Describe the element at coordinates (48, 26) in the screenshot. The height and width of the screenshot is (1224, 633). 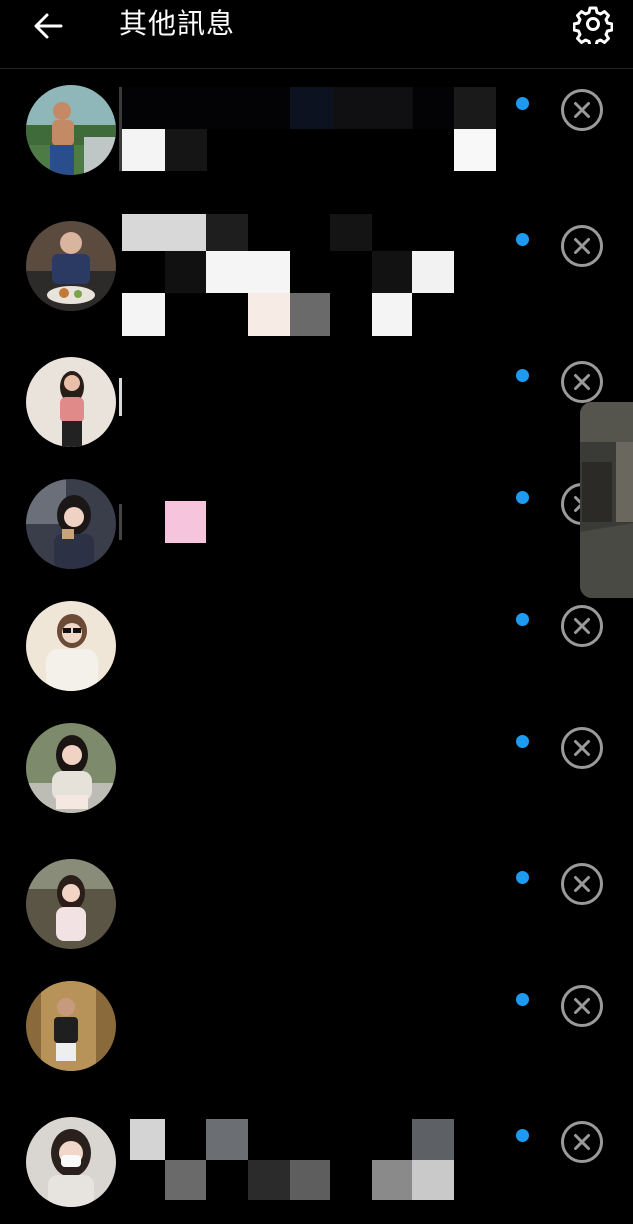
I see `arrow-left-icon` at that location.